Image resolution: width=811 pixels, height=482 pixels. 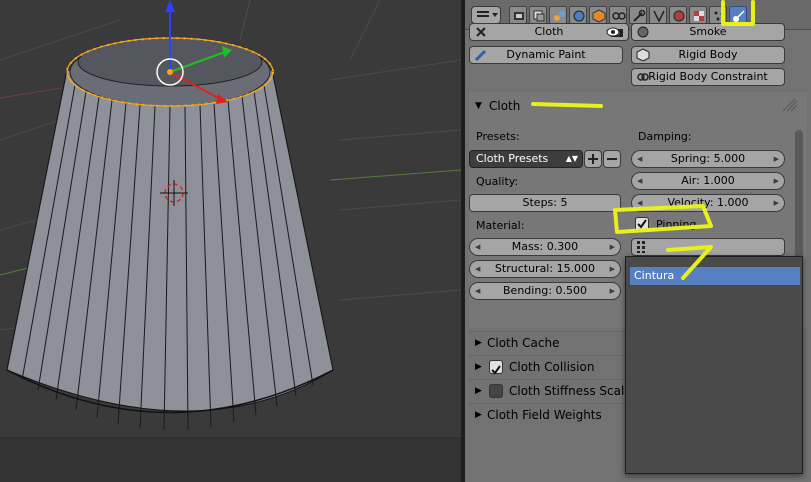 I want to click on spring-field: ◀ Spring: 5.000 ▶, so click(x=708, y=159).